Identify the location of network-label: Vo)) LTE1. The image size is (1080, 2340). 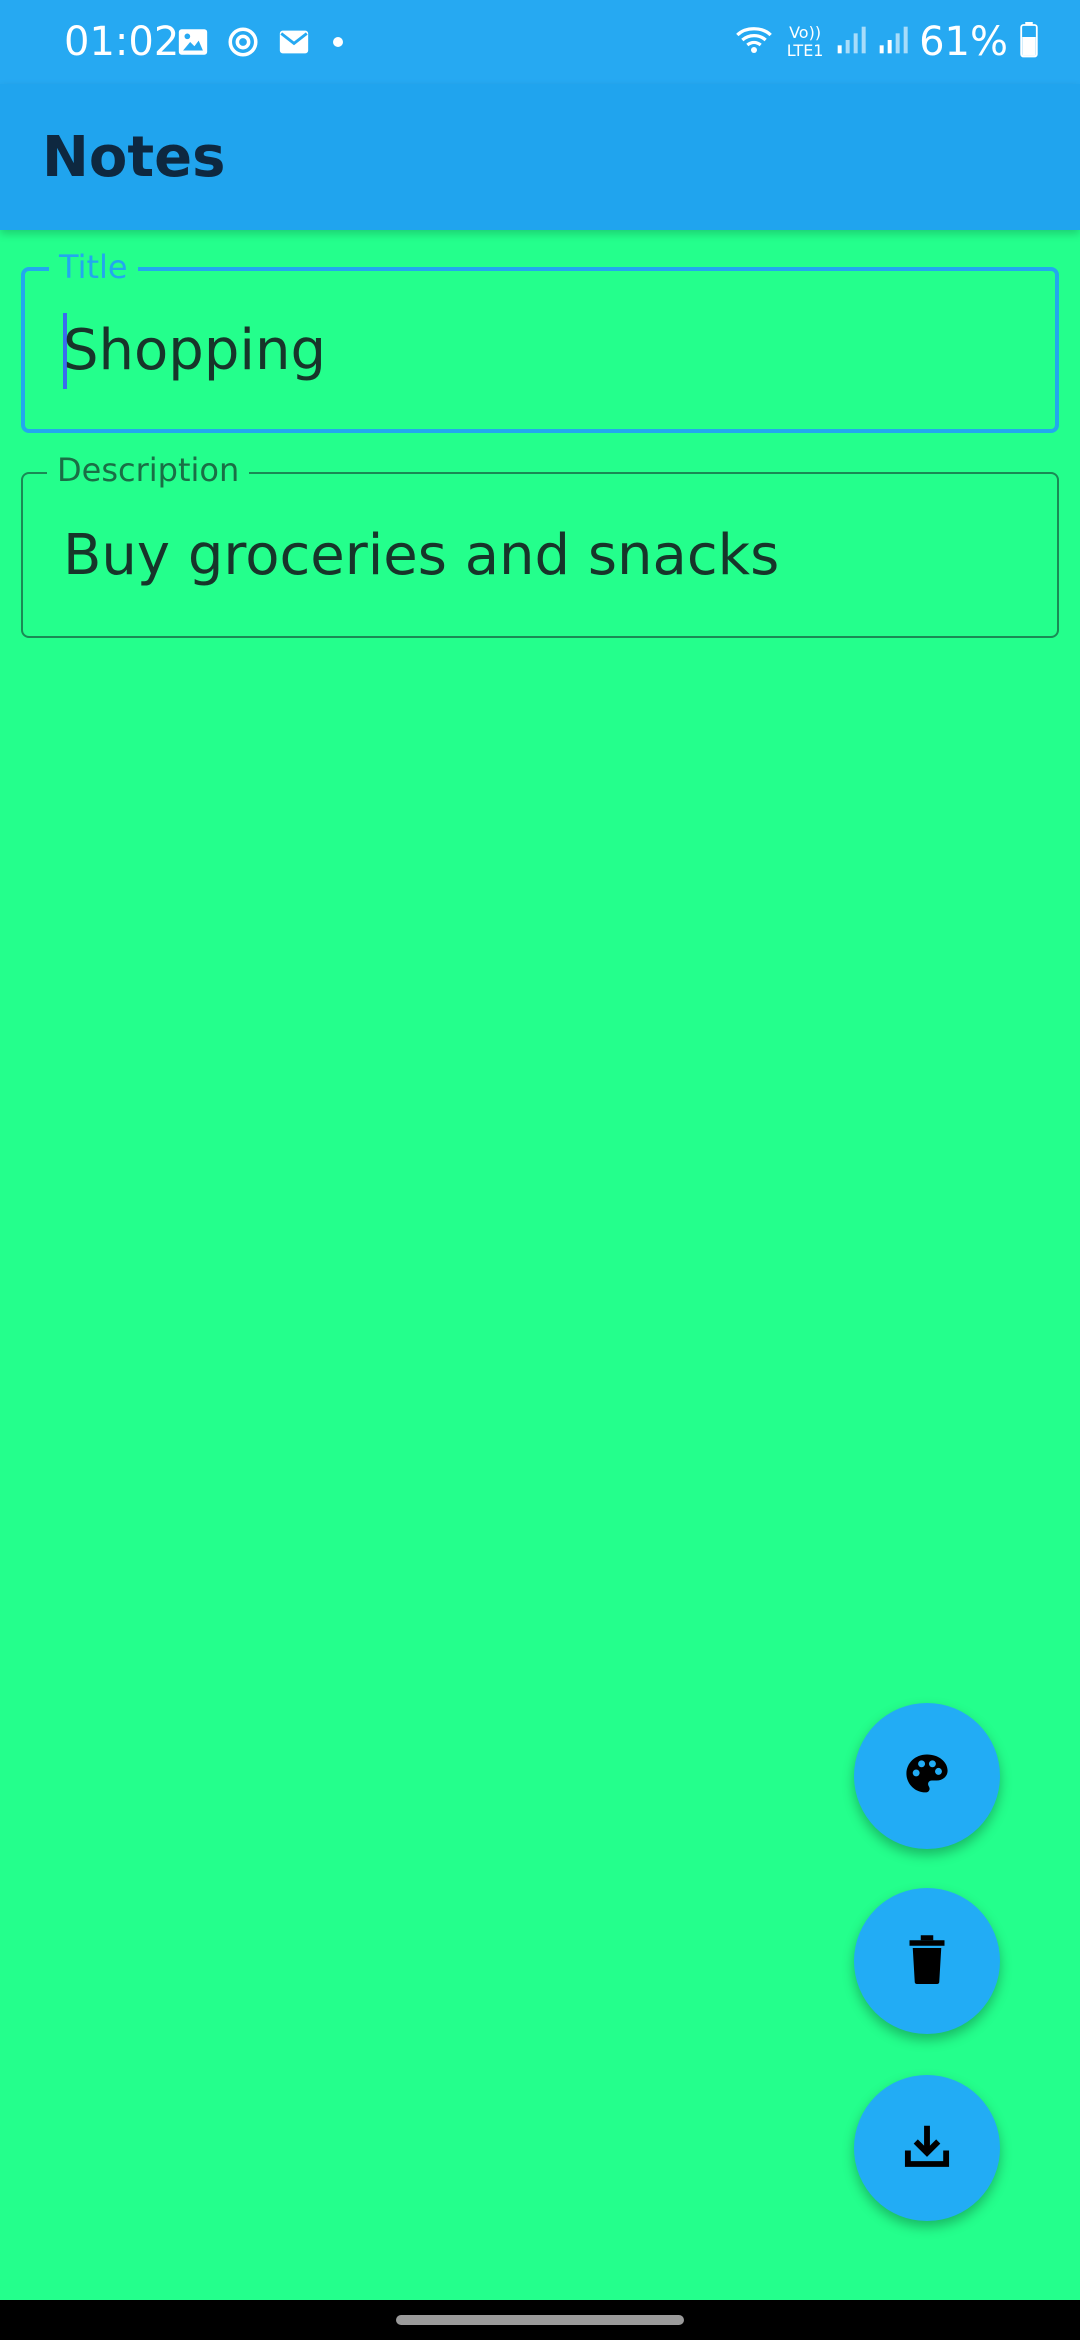
(805, 41).